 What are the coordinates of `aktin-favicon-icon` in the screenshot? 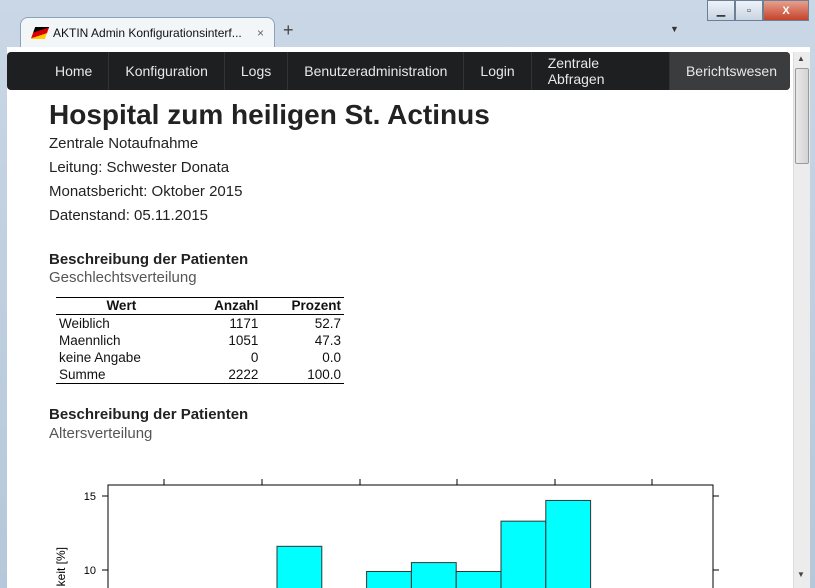 It's located at (40, 32).